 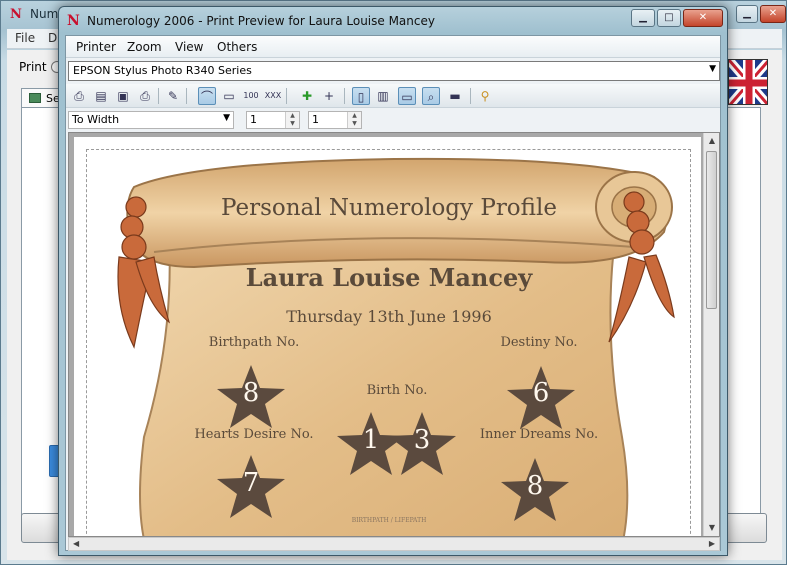 What do you see at coordinates (361, 96) in the screenshot?
I see `single-page-icon: ▯` at bounding box center [361, 96].